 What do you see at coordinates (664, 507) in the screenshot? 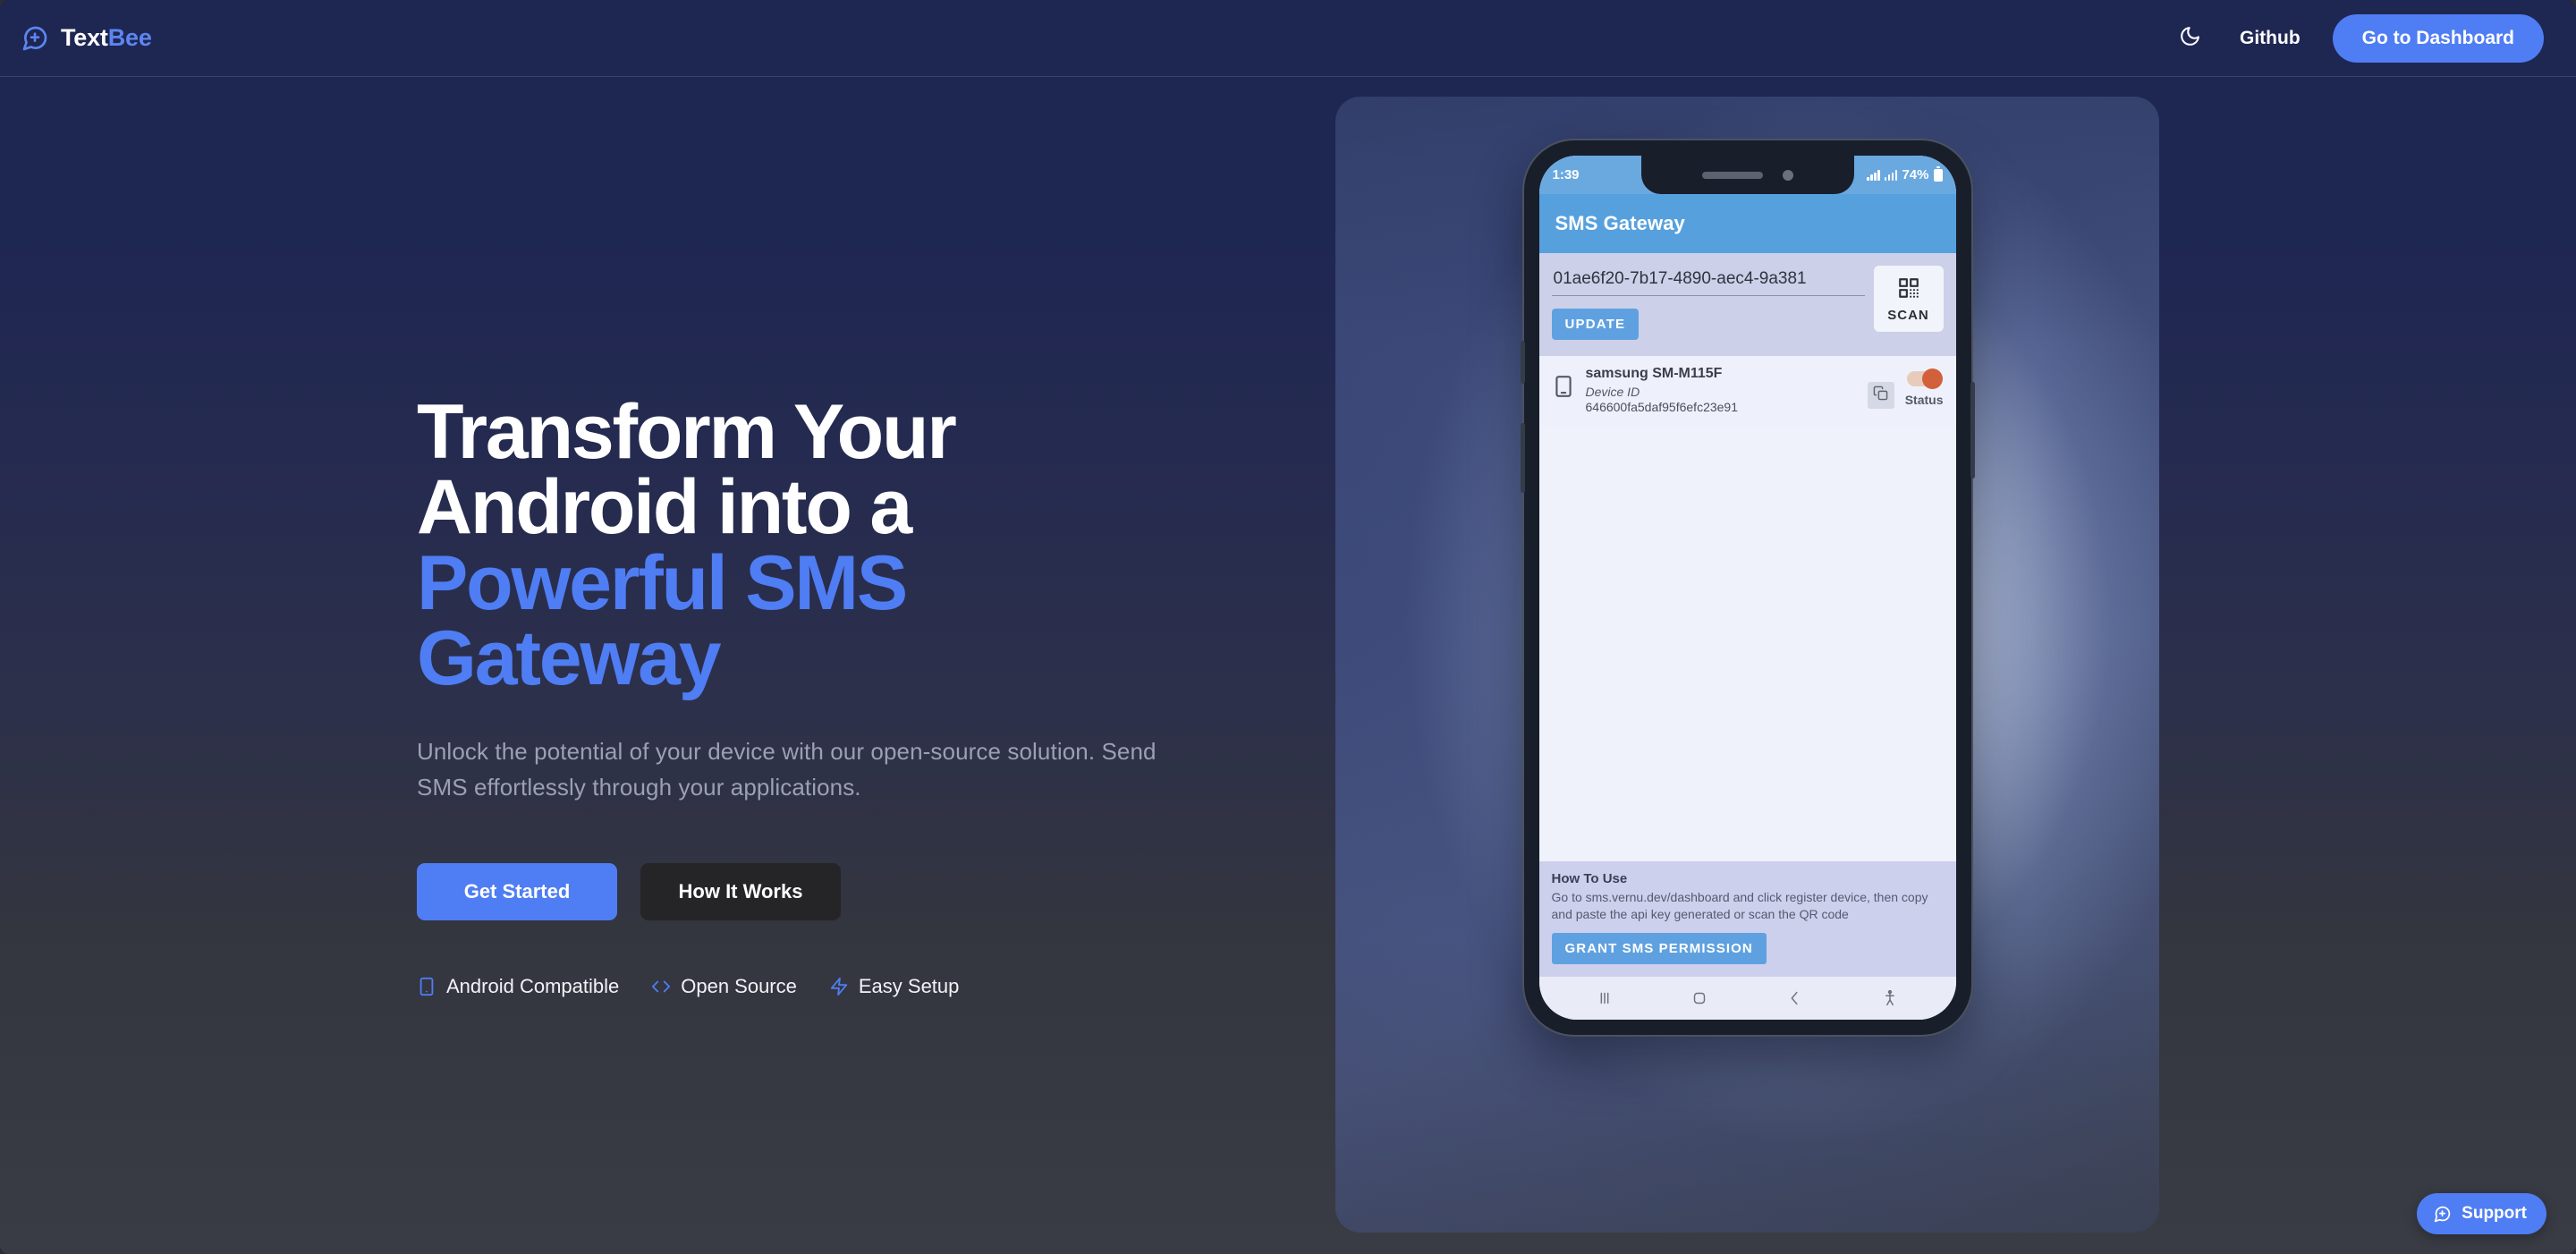
I see `headline-line-2: Android into a` at bounding box center [664, 507].